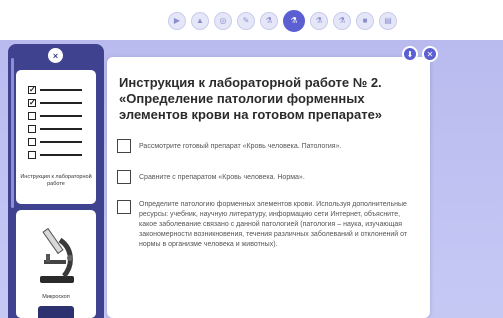 The height and width of the screenshot is (318, 503). I want to click on sidebar-item-label: Микроскоп, so click(56, 297).